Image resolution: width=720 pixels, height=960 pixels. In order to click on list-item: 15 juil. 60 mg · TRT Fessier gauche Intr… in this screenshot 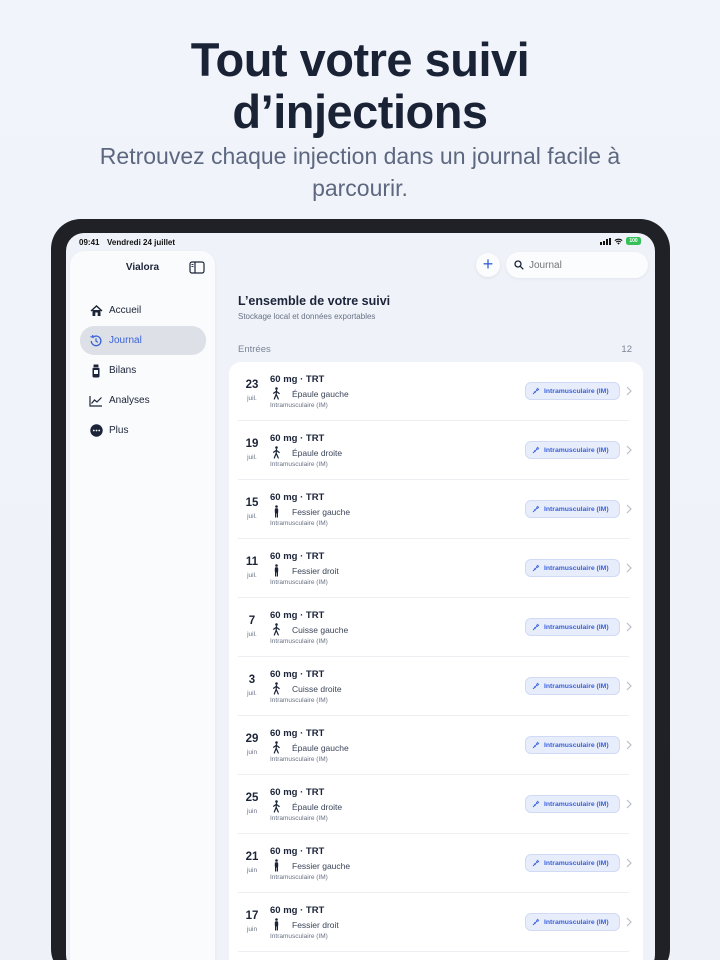, I will do `click(436, 509)`.